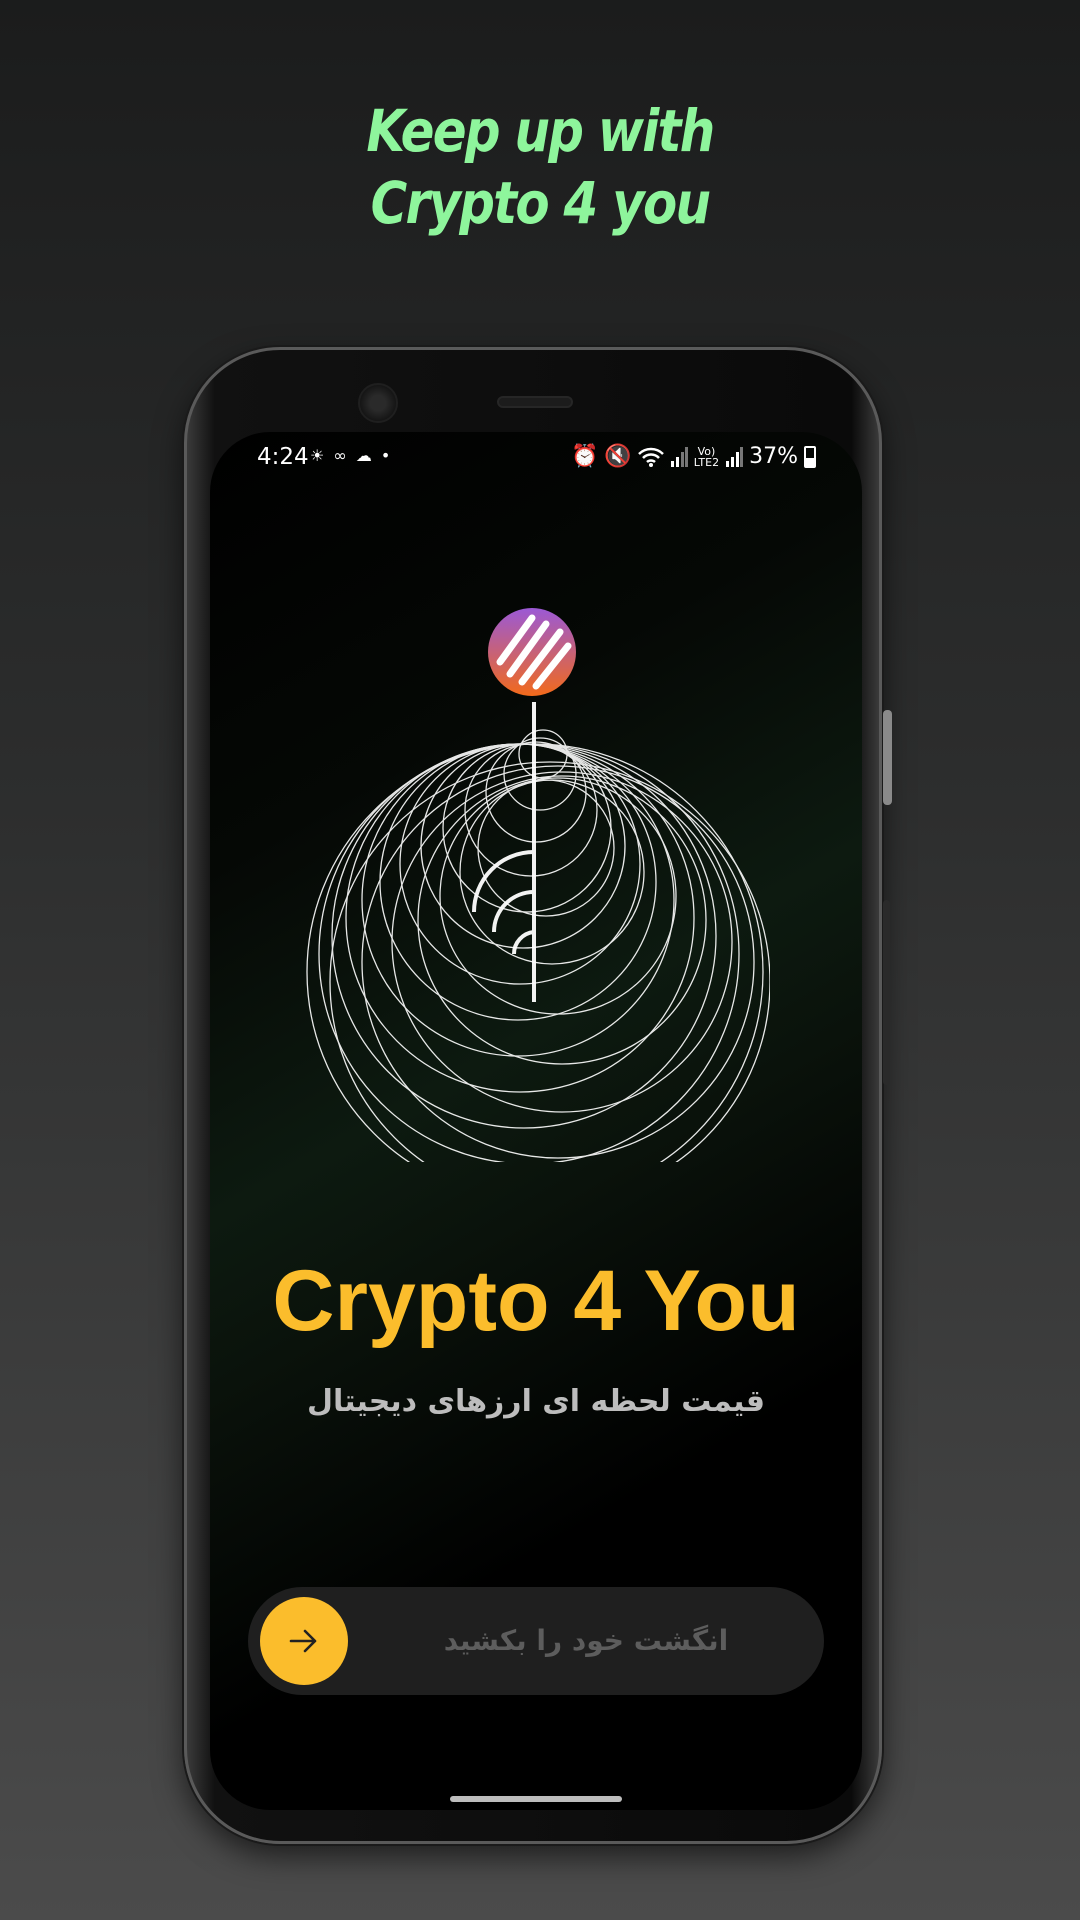 This screenshot has height=1920, width=1080. Describe the element at coordinates (810, 456) in the screenshot. I see `battery-icon` at that location.